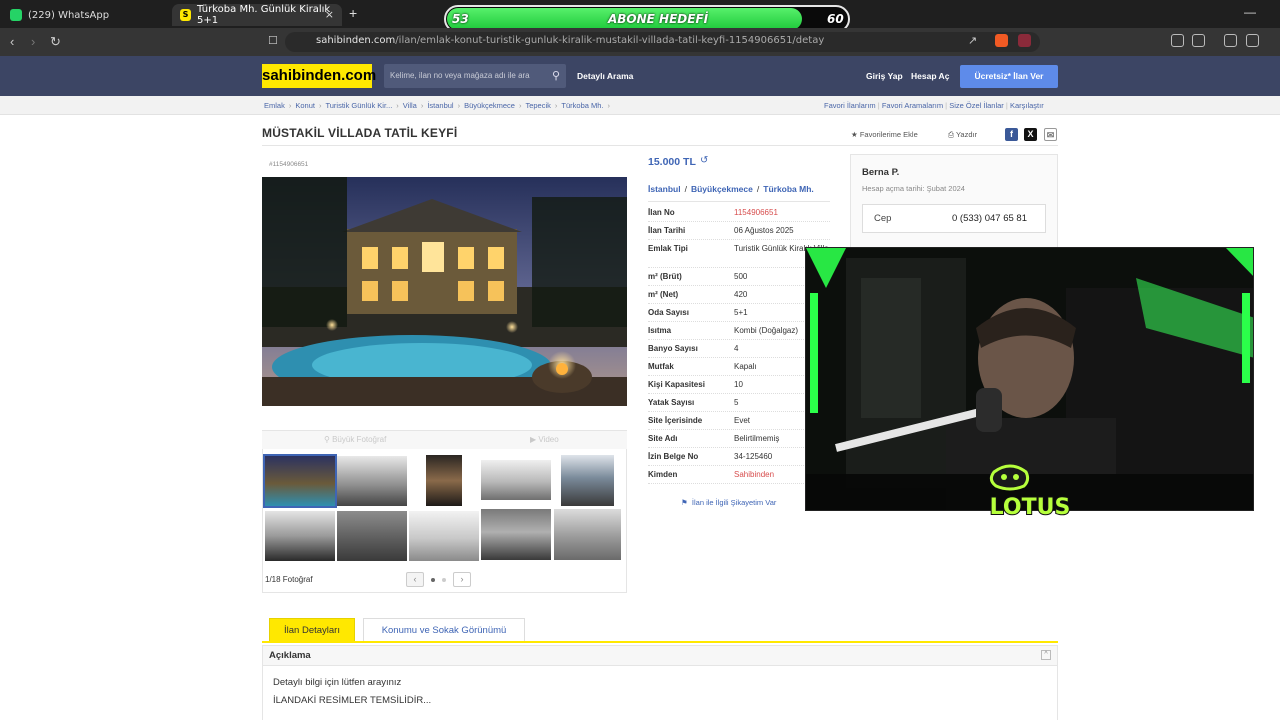 Image resolution: width=1280 pixels, height=720 pixels. Describe the element at coordinates (739, 385) in the screenshot. I see `detail-row: Kişi Kapasitesi 10` at that location.